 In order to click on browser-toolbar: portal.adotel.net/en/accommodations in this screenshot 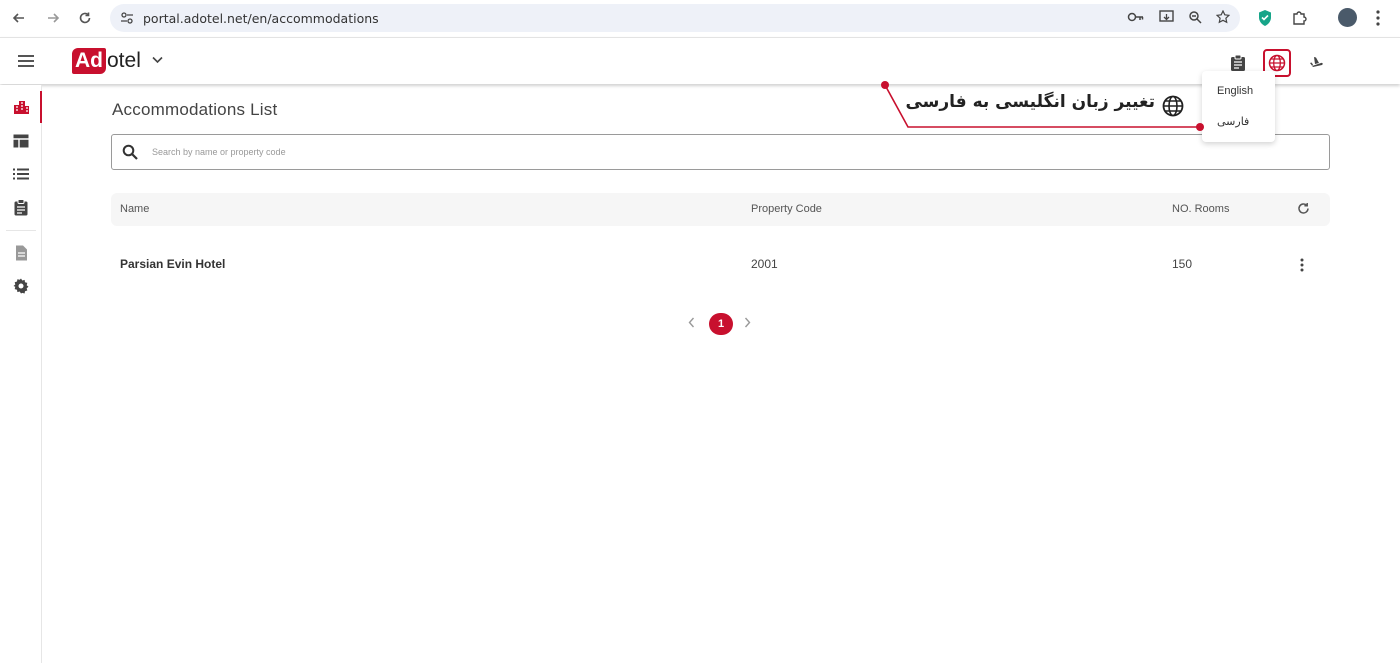, I will do `click(700, 18)`.